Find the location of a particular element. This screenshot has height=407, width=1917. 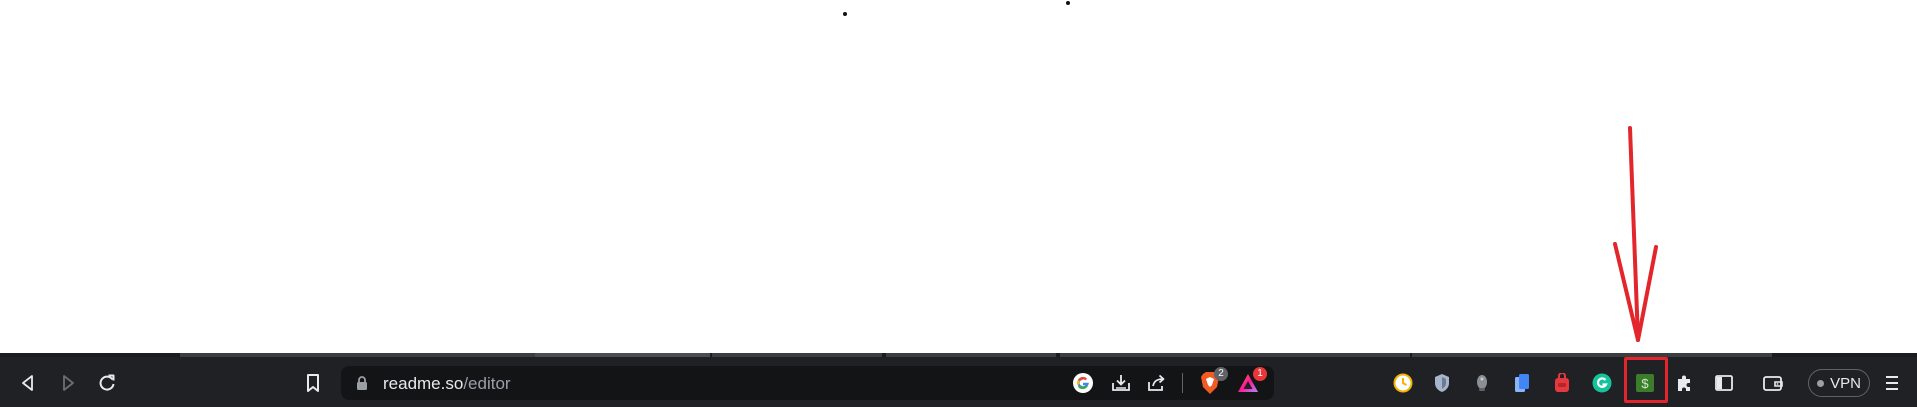

shield-extension-icon is located at coordinates (1442, 383).